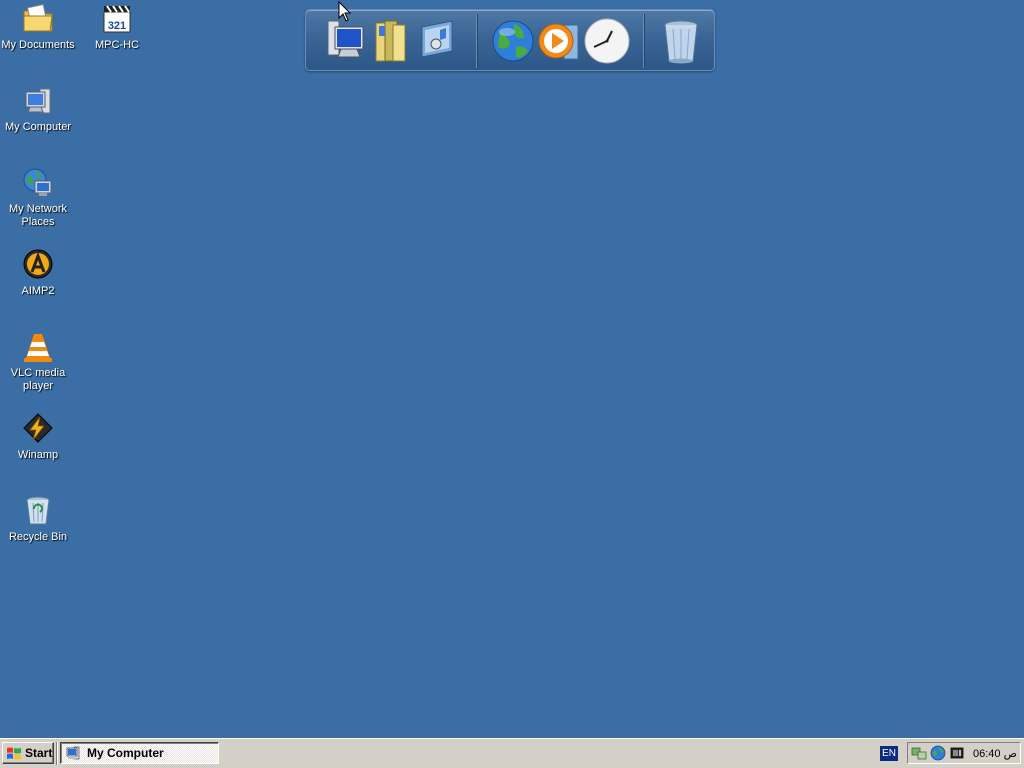  Describe the element at coordinates (38, 265) in the screenshot. I see `aimp2-icon` at that location.